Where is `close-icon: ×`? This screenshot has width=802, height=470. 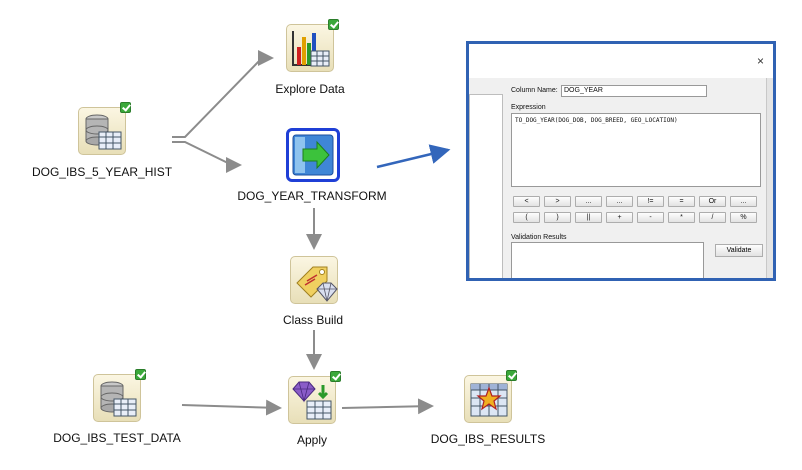
close-icon: × is located at coordinates (760, 61).